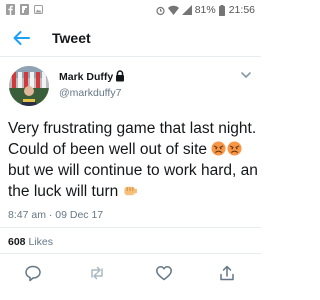 This screenshot has width=320, height=300. Describe the element at coordinates (160, 10) in the screenshot. I see `alarm-icon` at that location.